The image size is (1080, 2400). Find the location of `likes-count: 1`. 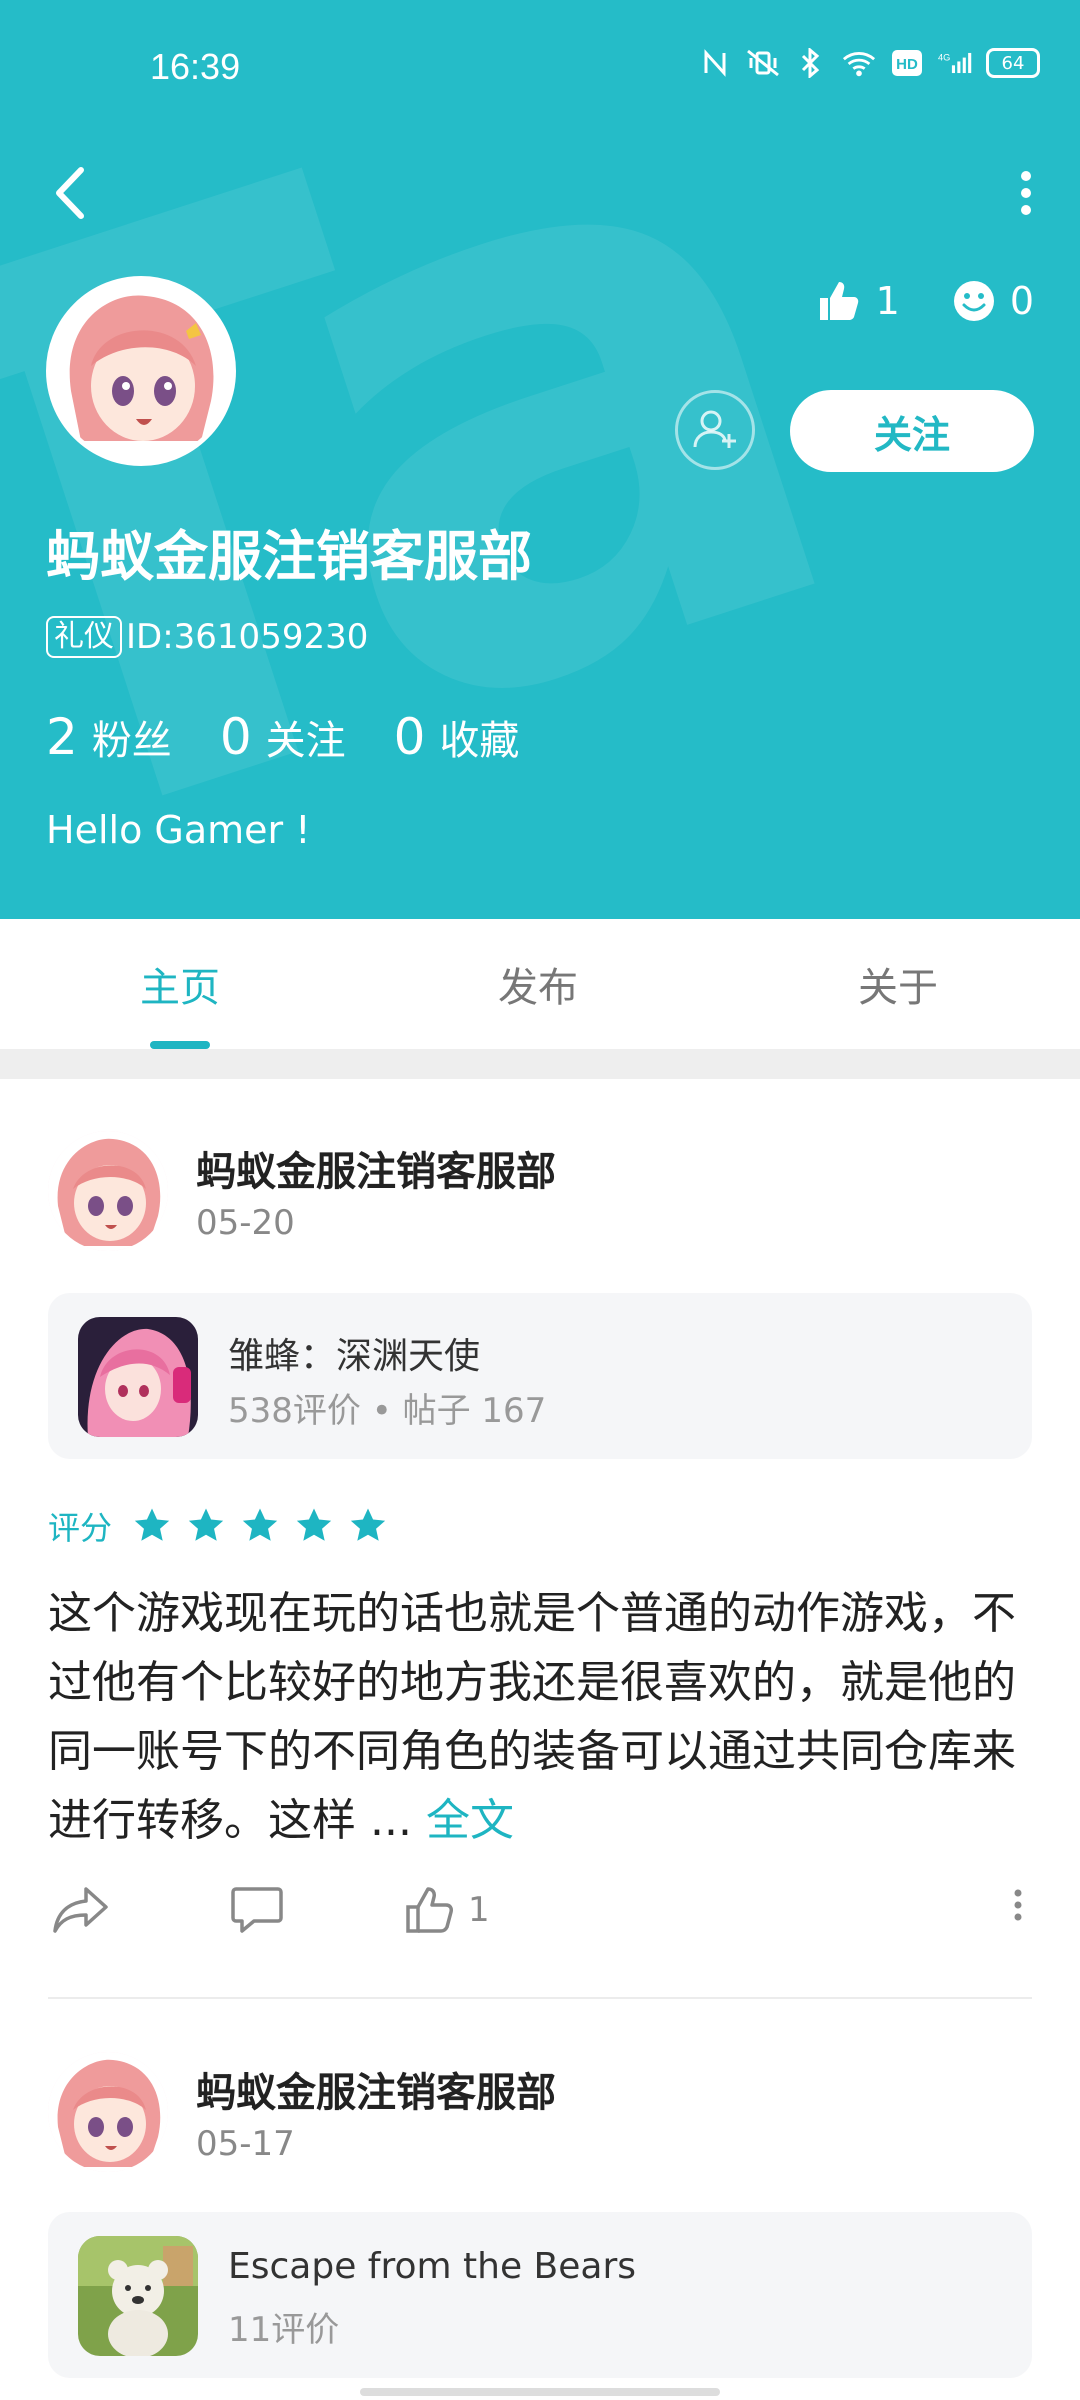

likes-count: 1 is located at coordinates (887, 301).